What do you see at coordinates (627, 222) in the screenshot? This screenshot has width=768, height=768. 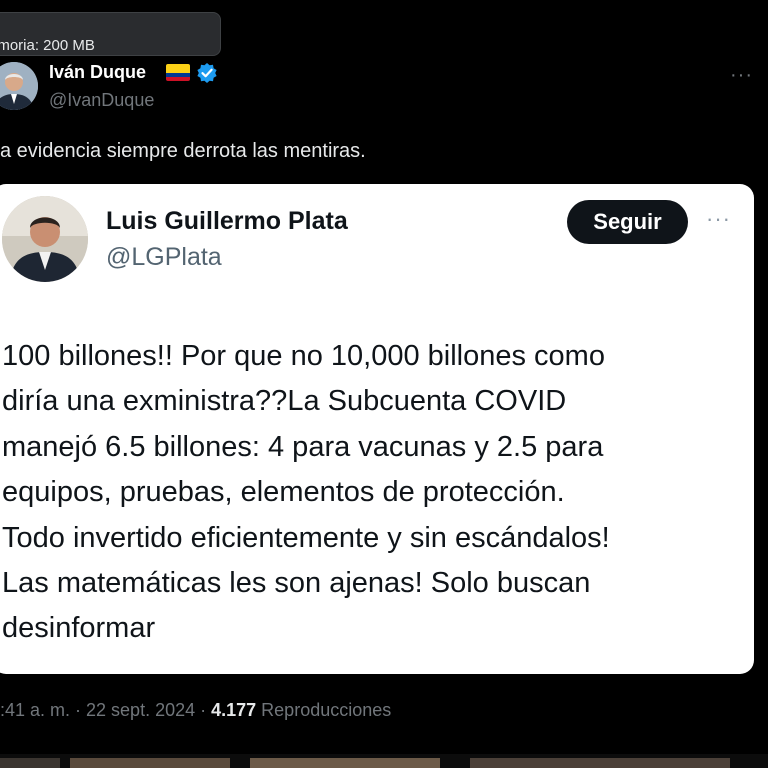 I see `follow-button: Seguir` at bounding box center [627, 222].